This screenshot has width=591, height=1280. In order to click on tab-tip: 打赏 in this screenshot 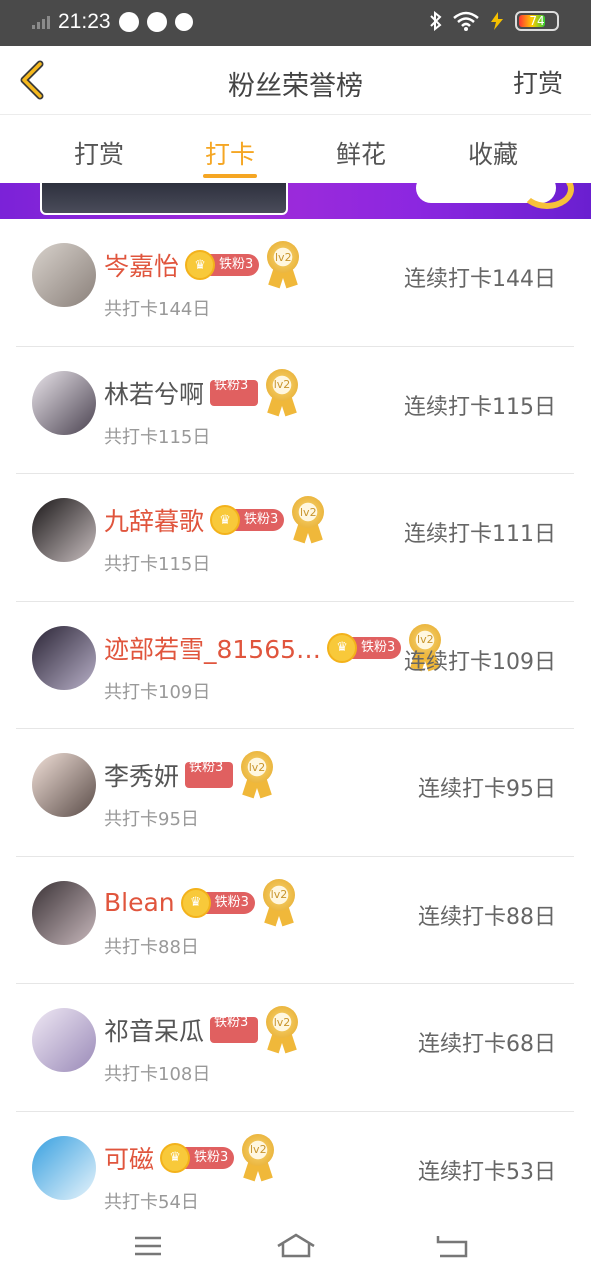, I will do `click(99, 153)`.